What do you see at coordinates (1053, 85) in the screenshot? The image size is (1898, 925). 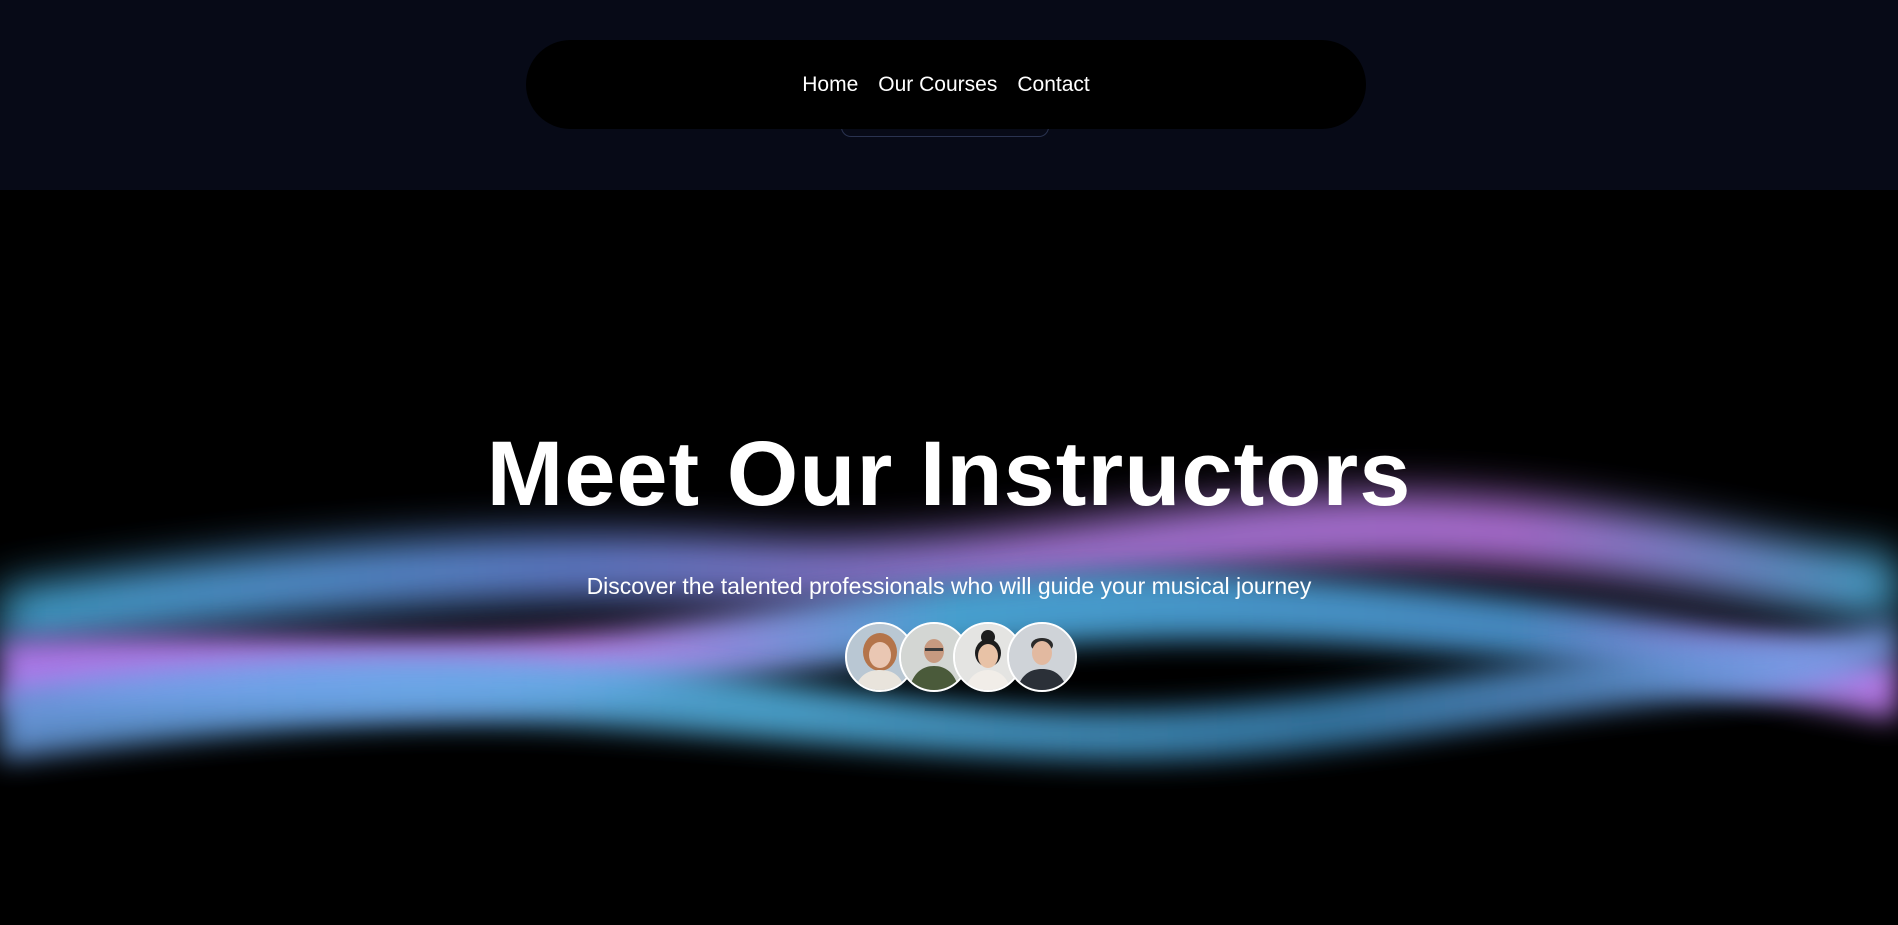 I see `nav-link-contact: Contact` at bounding box center [1053, 85].